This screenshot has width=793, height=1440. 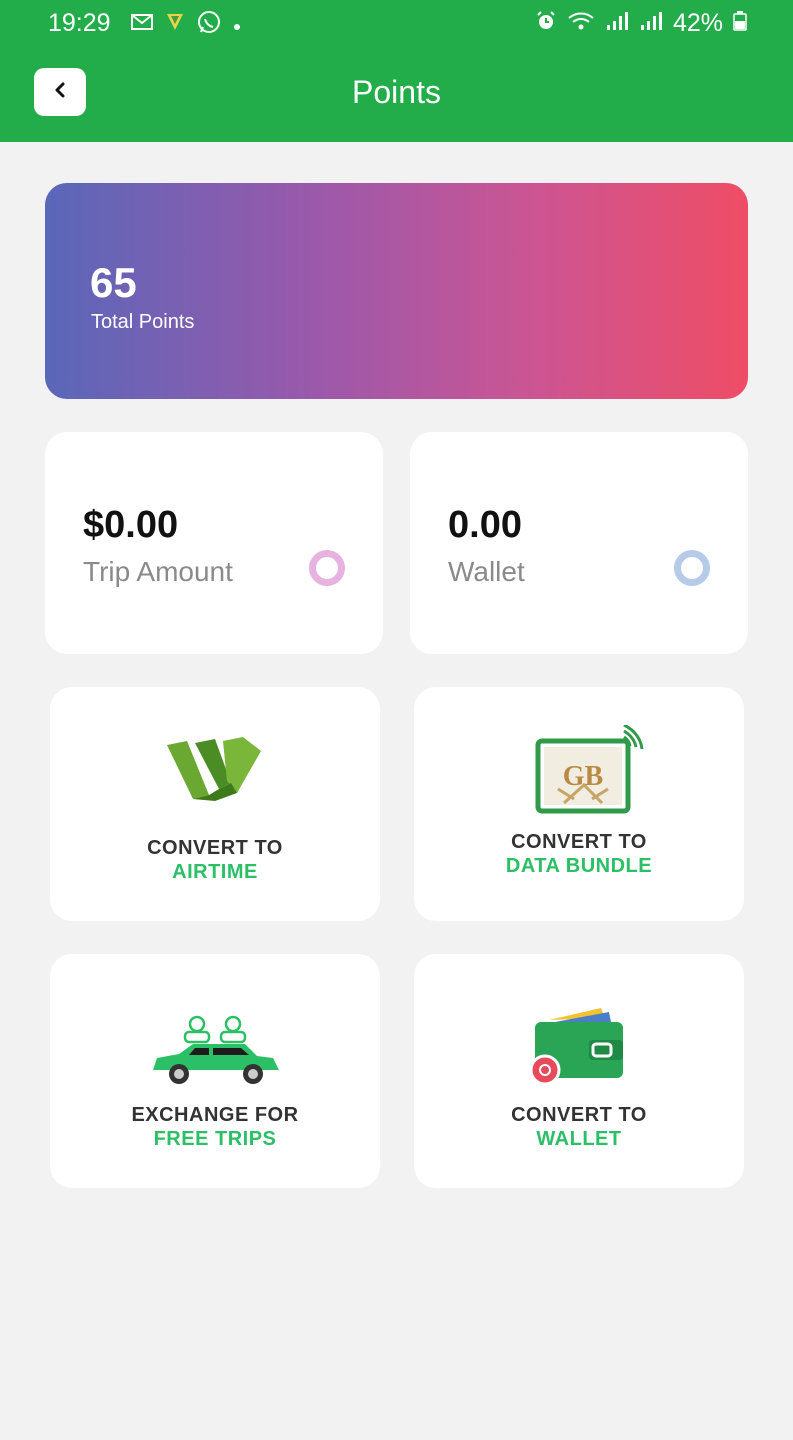 What do you see at coordinates (237, 25) in the screenshot?
I see `dot-icon` at bounding box center [237, 25].